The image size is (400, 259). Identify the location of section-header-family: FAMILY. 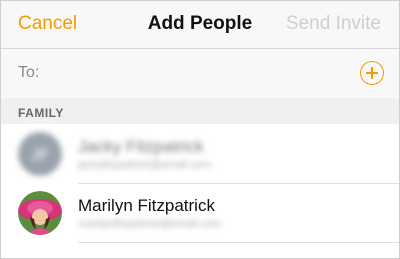
(200, 111).